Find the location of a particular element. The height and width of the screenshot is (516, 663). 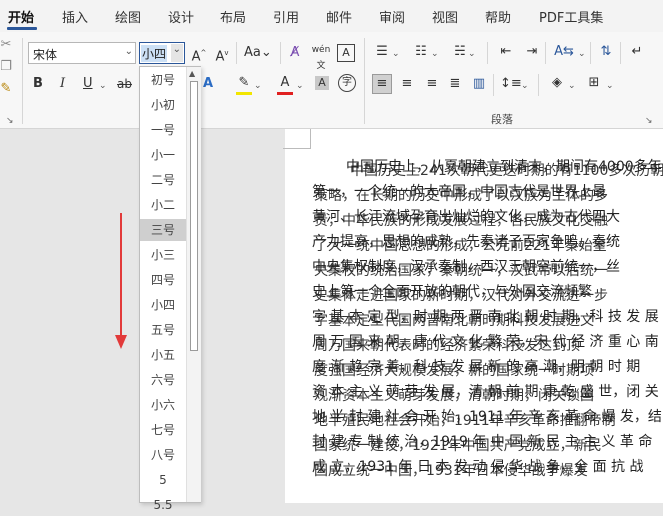

font-size-option: 小三 is located at coordinates (163, 255).